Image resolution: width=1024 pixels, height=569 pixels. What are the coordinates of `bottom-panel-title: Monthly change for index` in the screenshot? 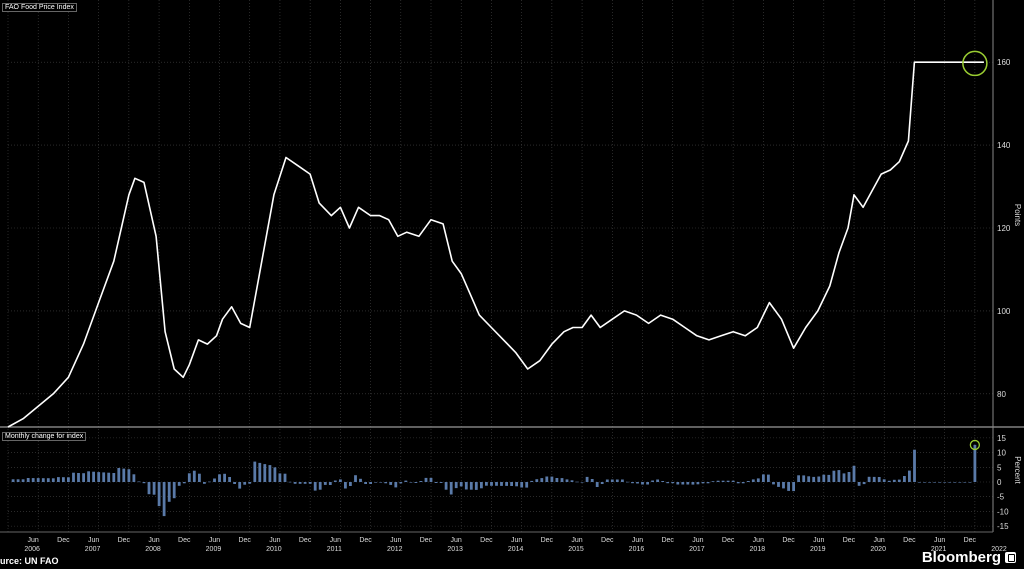 It's located at (44, 436).